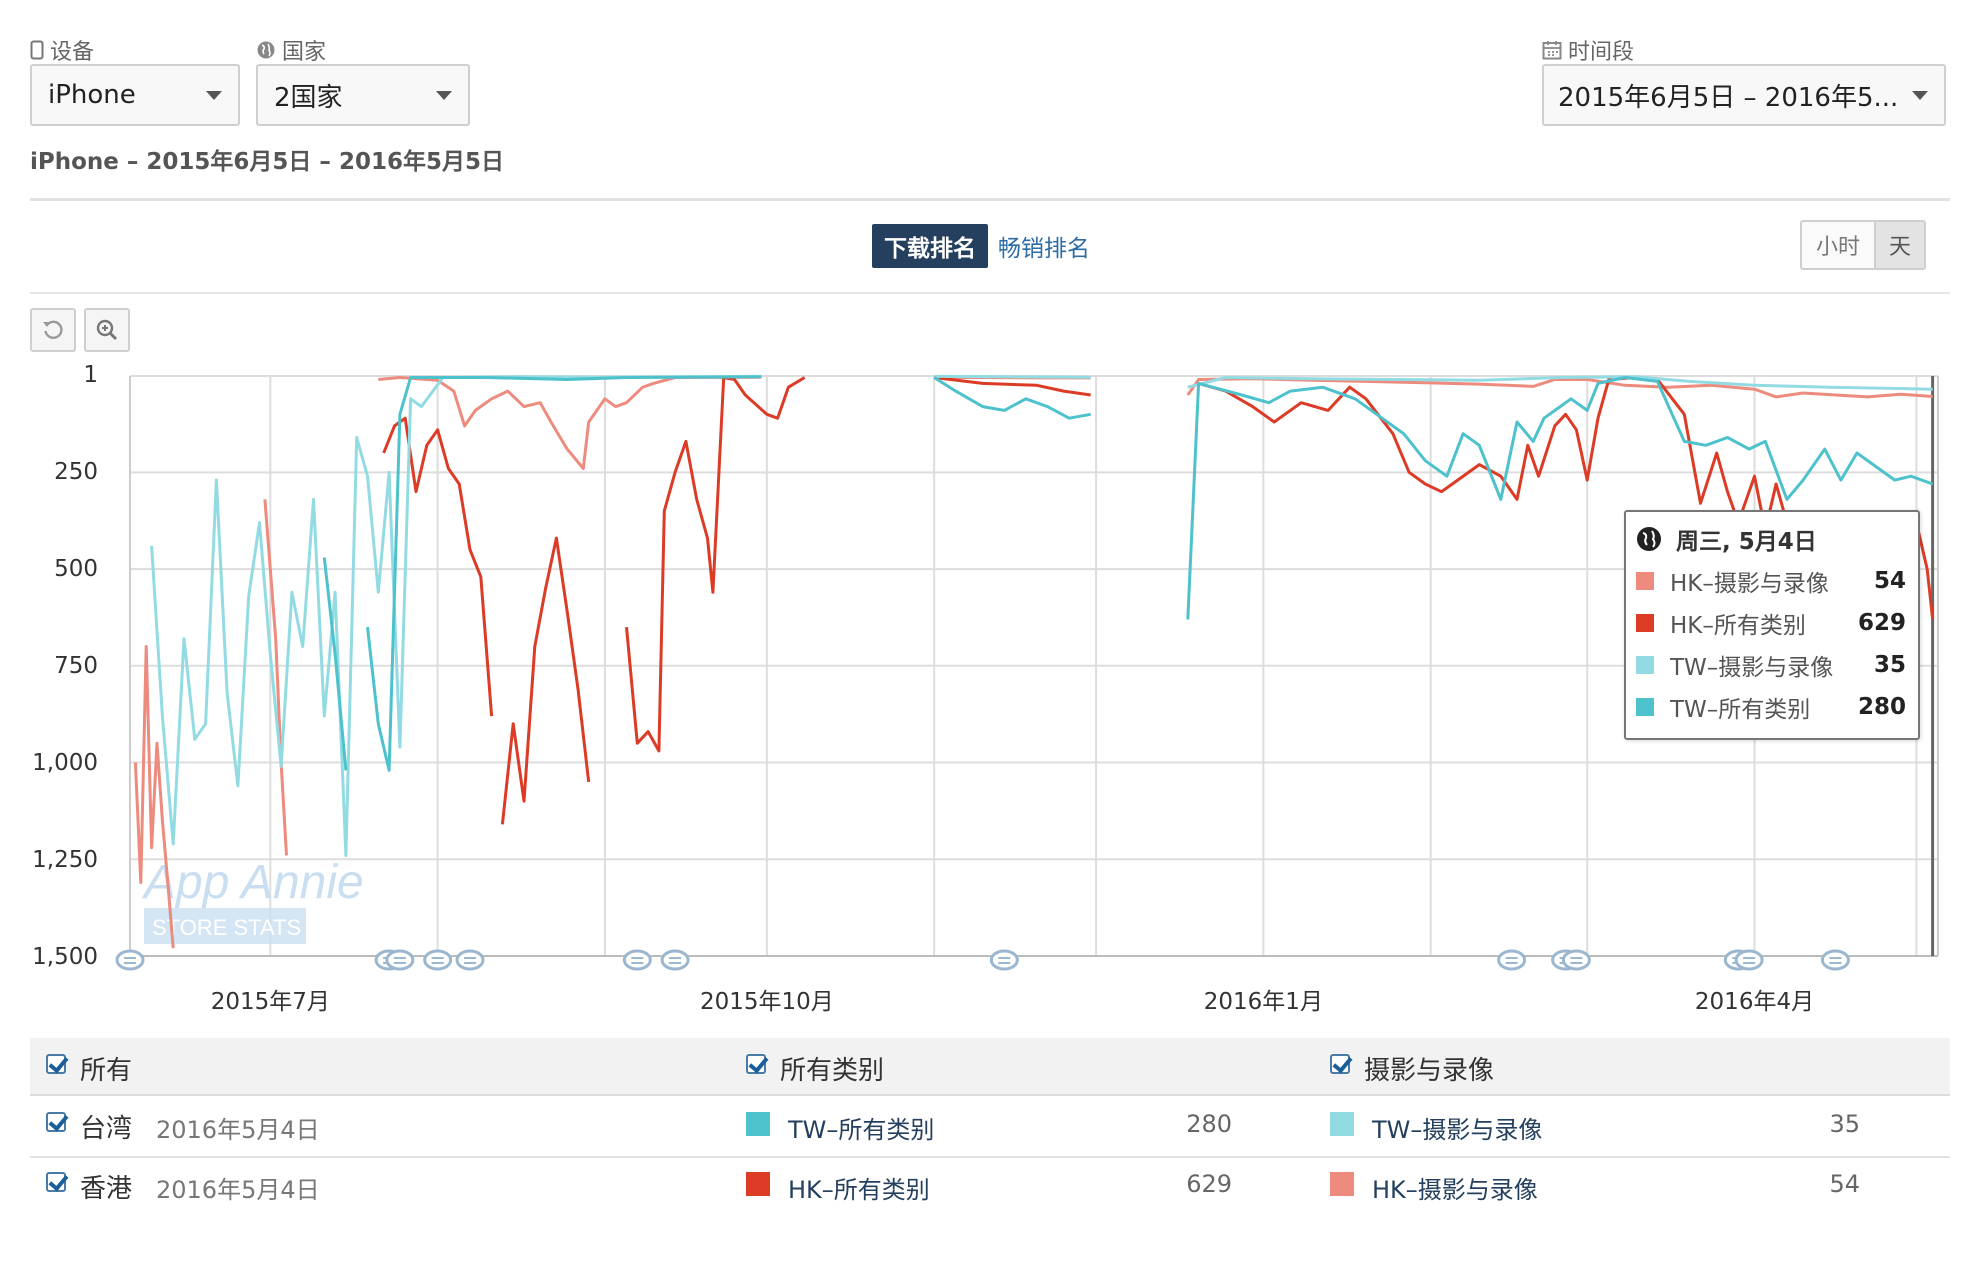 Image resolution: width=1964 pixels, height=1274 pixels. Describe the element at coordinates (990, 1067) in the screenshot. I see `legend-header` at that location.